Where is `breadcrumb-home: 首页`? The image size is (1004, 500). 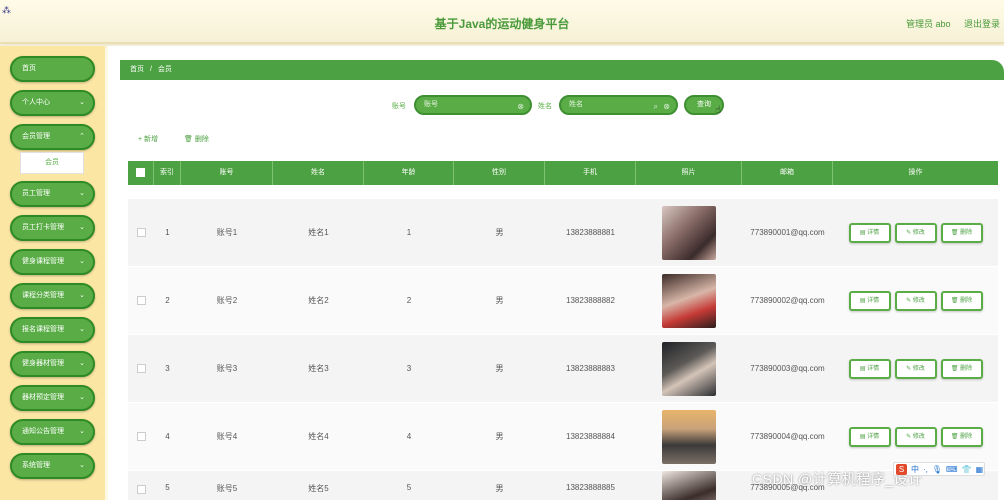
breadcrumb-home: 首页 is located at coordinates (137, 69).